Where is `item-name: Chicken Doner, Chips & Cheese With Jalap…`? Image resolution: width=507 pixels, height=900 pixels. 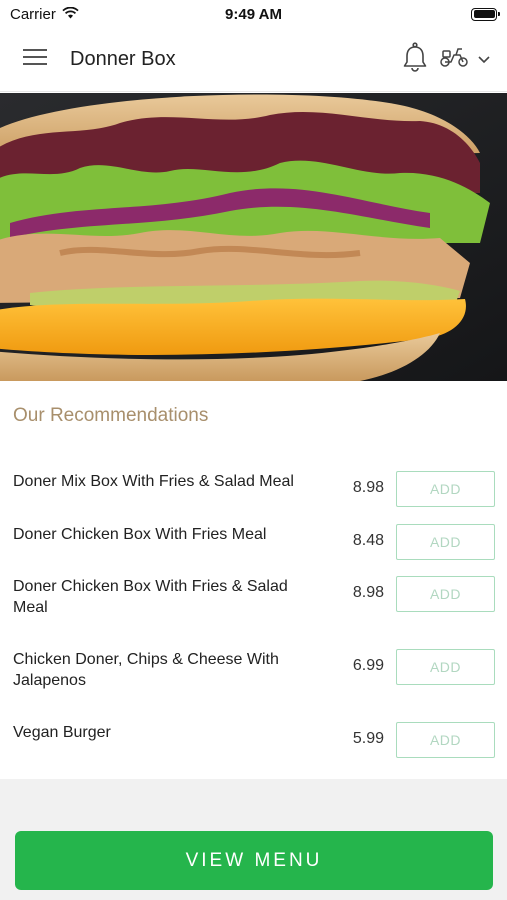
item-name: Chicken Doner, Chips & Cheese With Jalap… is located at coordinates (146, 670).